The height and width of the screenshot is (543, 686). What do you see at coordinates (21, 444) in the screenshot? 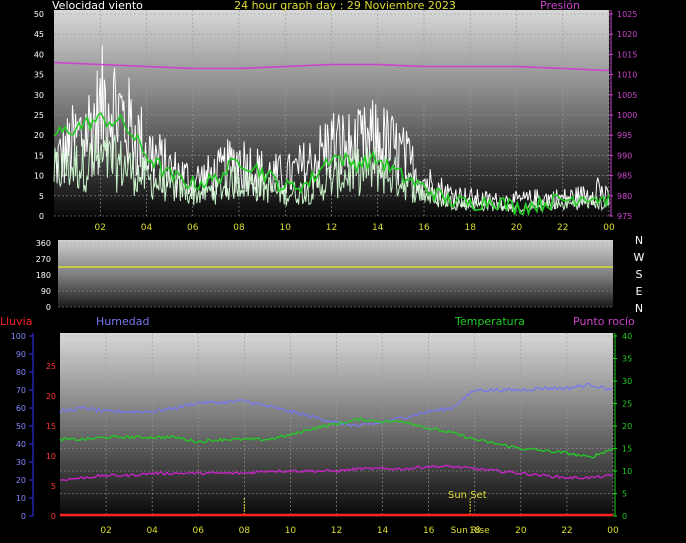
I see `rain-y-tick-label: 40` at bounding box center [21, 444].